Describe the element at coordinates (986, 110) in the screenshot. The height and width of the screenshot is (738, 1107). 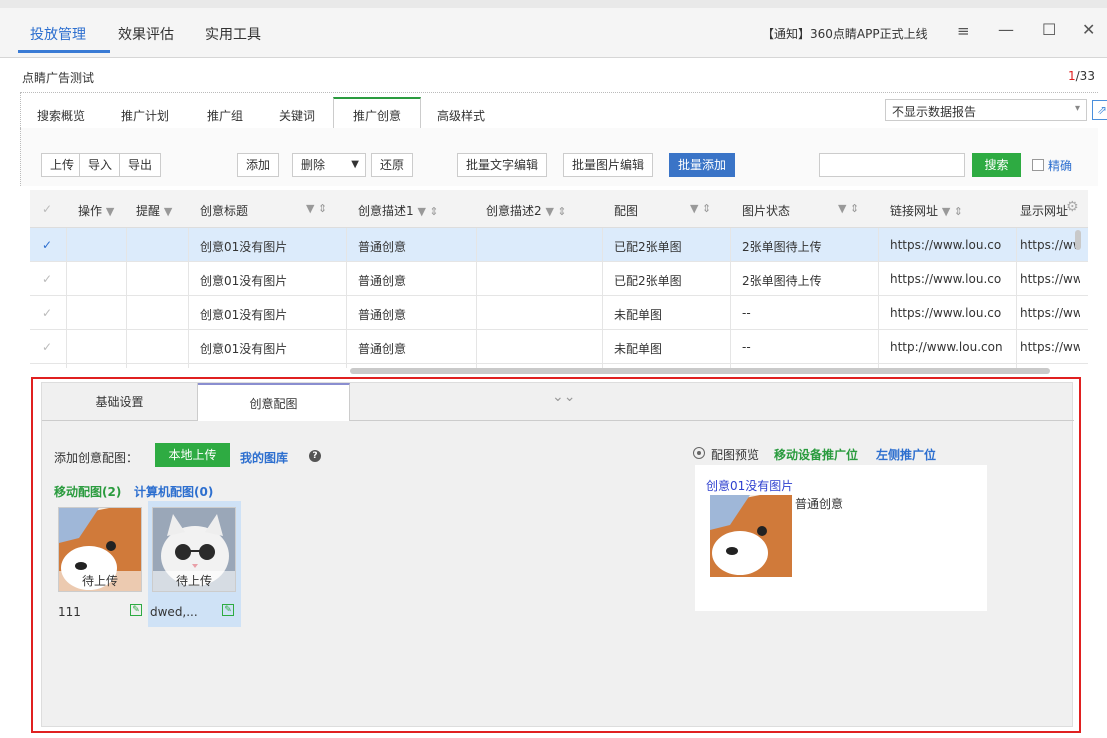
I see `report-select: 不显示数据报告 ▾` at that location.